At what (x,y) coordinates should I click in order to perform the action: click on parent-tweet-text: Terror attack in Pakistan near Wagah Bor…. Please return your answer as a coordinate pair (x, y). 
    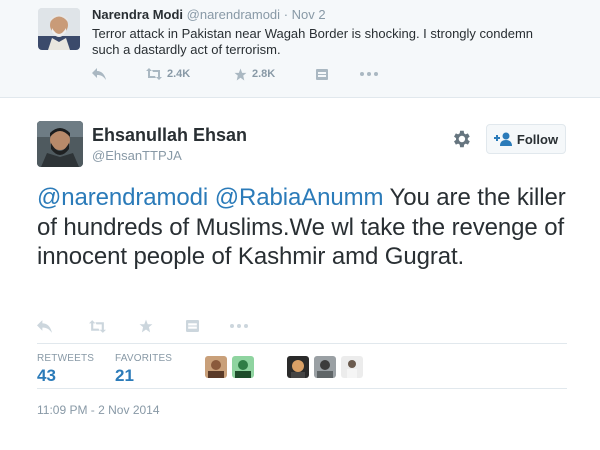
    Looking at the image, I should click on (313, 41).